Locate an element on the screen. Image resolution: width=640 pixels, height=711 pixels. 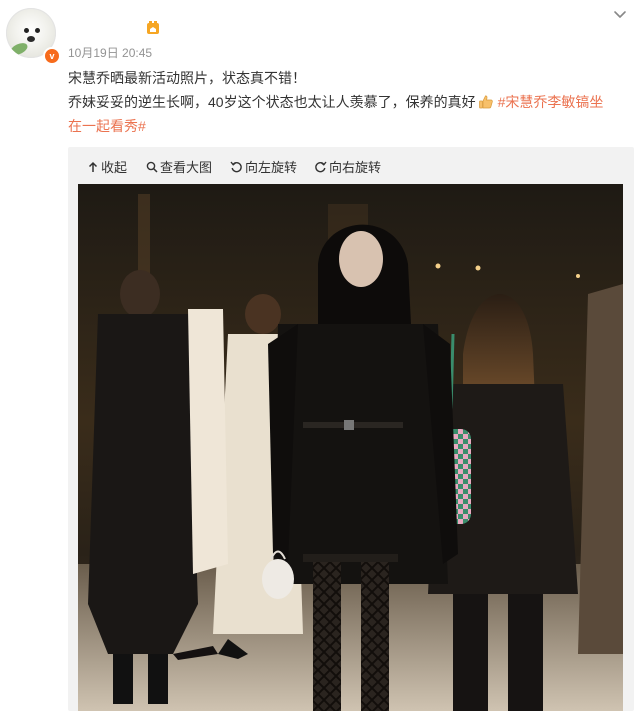
avatar-eye-left is located at coordinates (26, 30).